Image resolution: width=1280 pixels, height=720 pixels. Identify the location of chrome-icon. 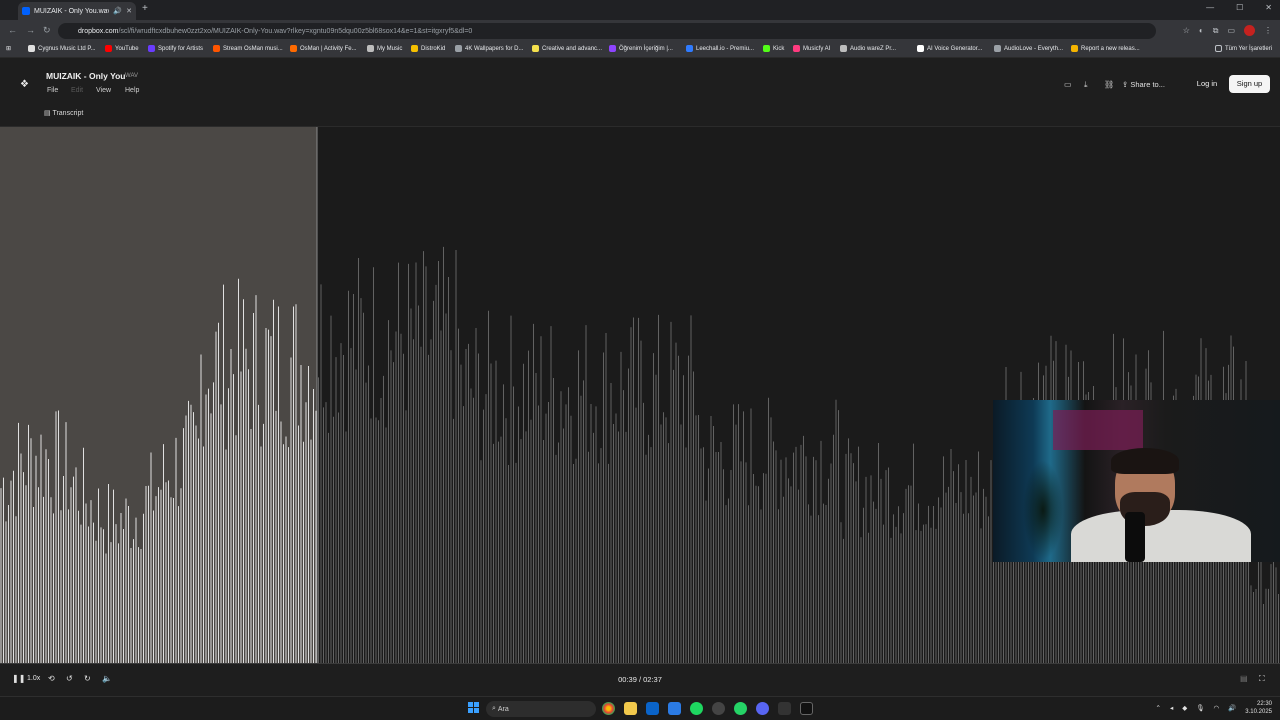
(608, 708).